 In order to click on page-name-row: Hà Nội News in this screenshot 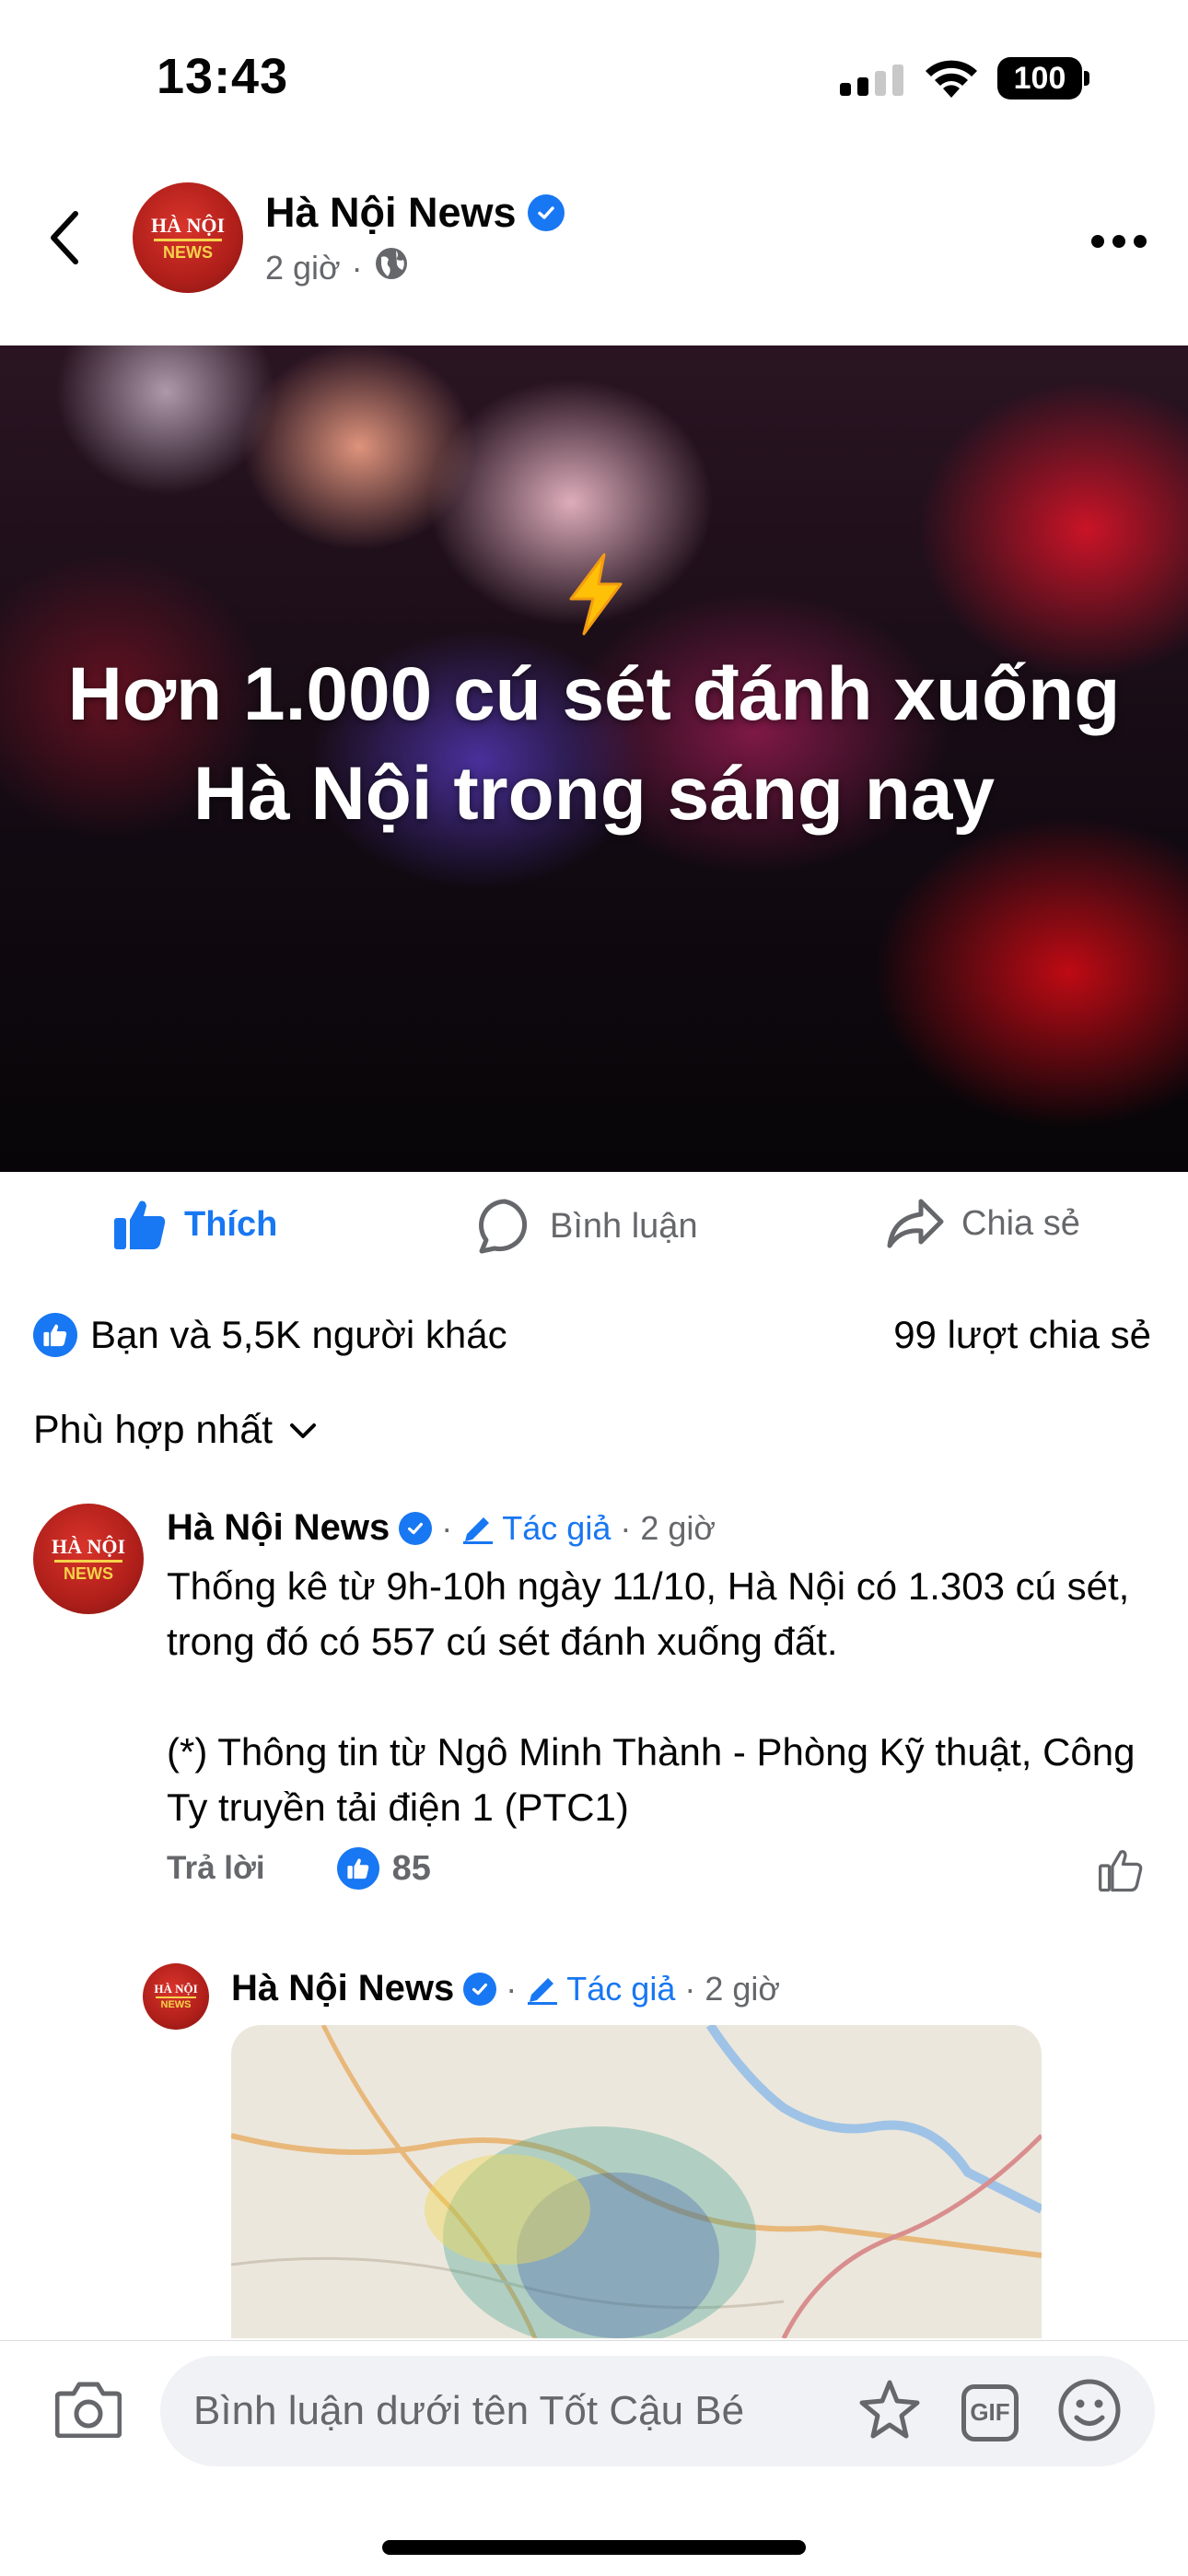, I will do `click(415, 213)`.